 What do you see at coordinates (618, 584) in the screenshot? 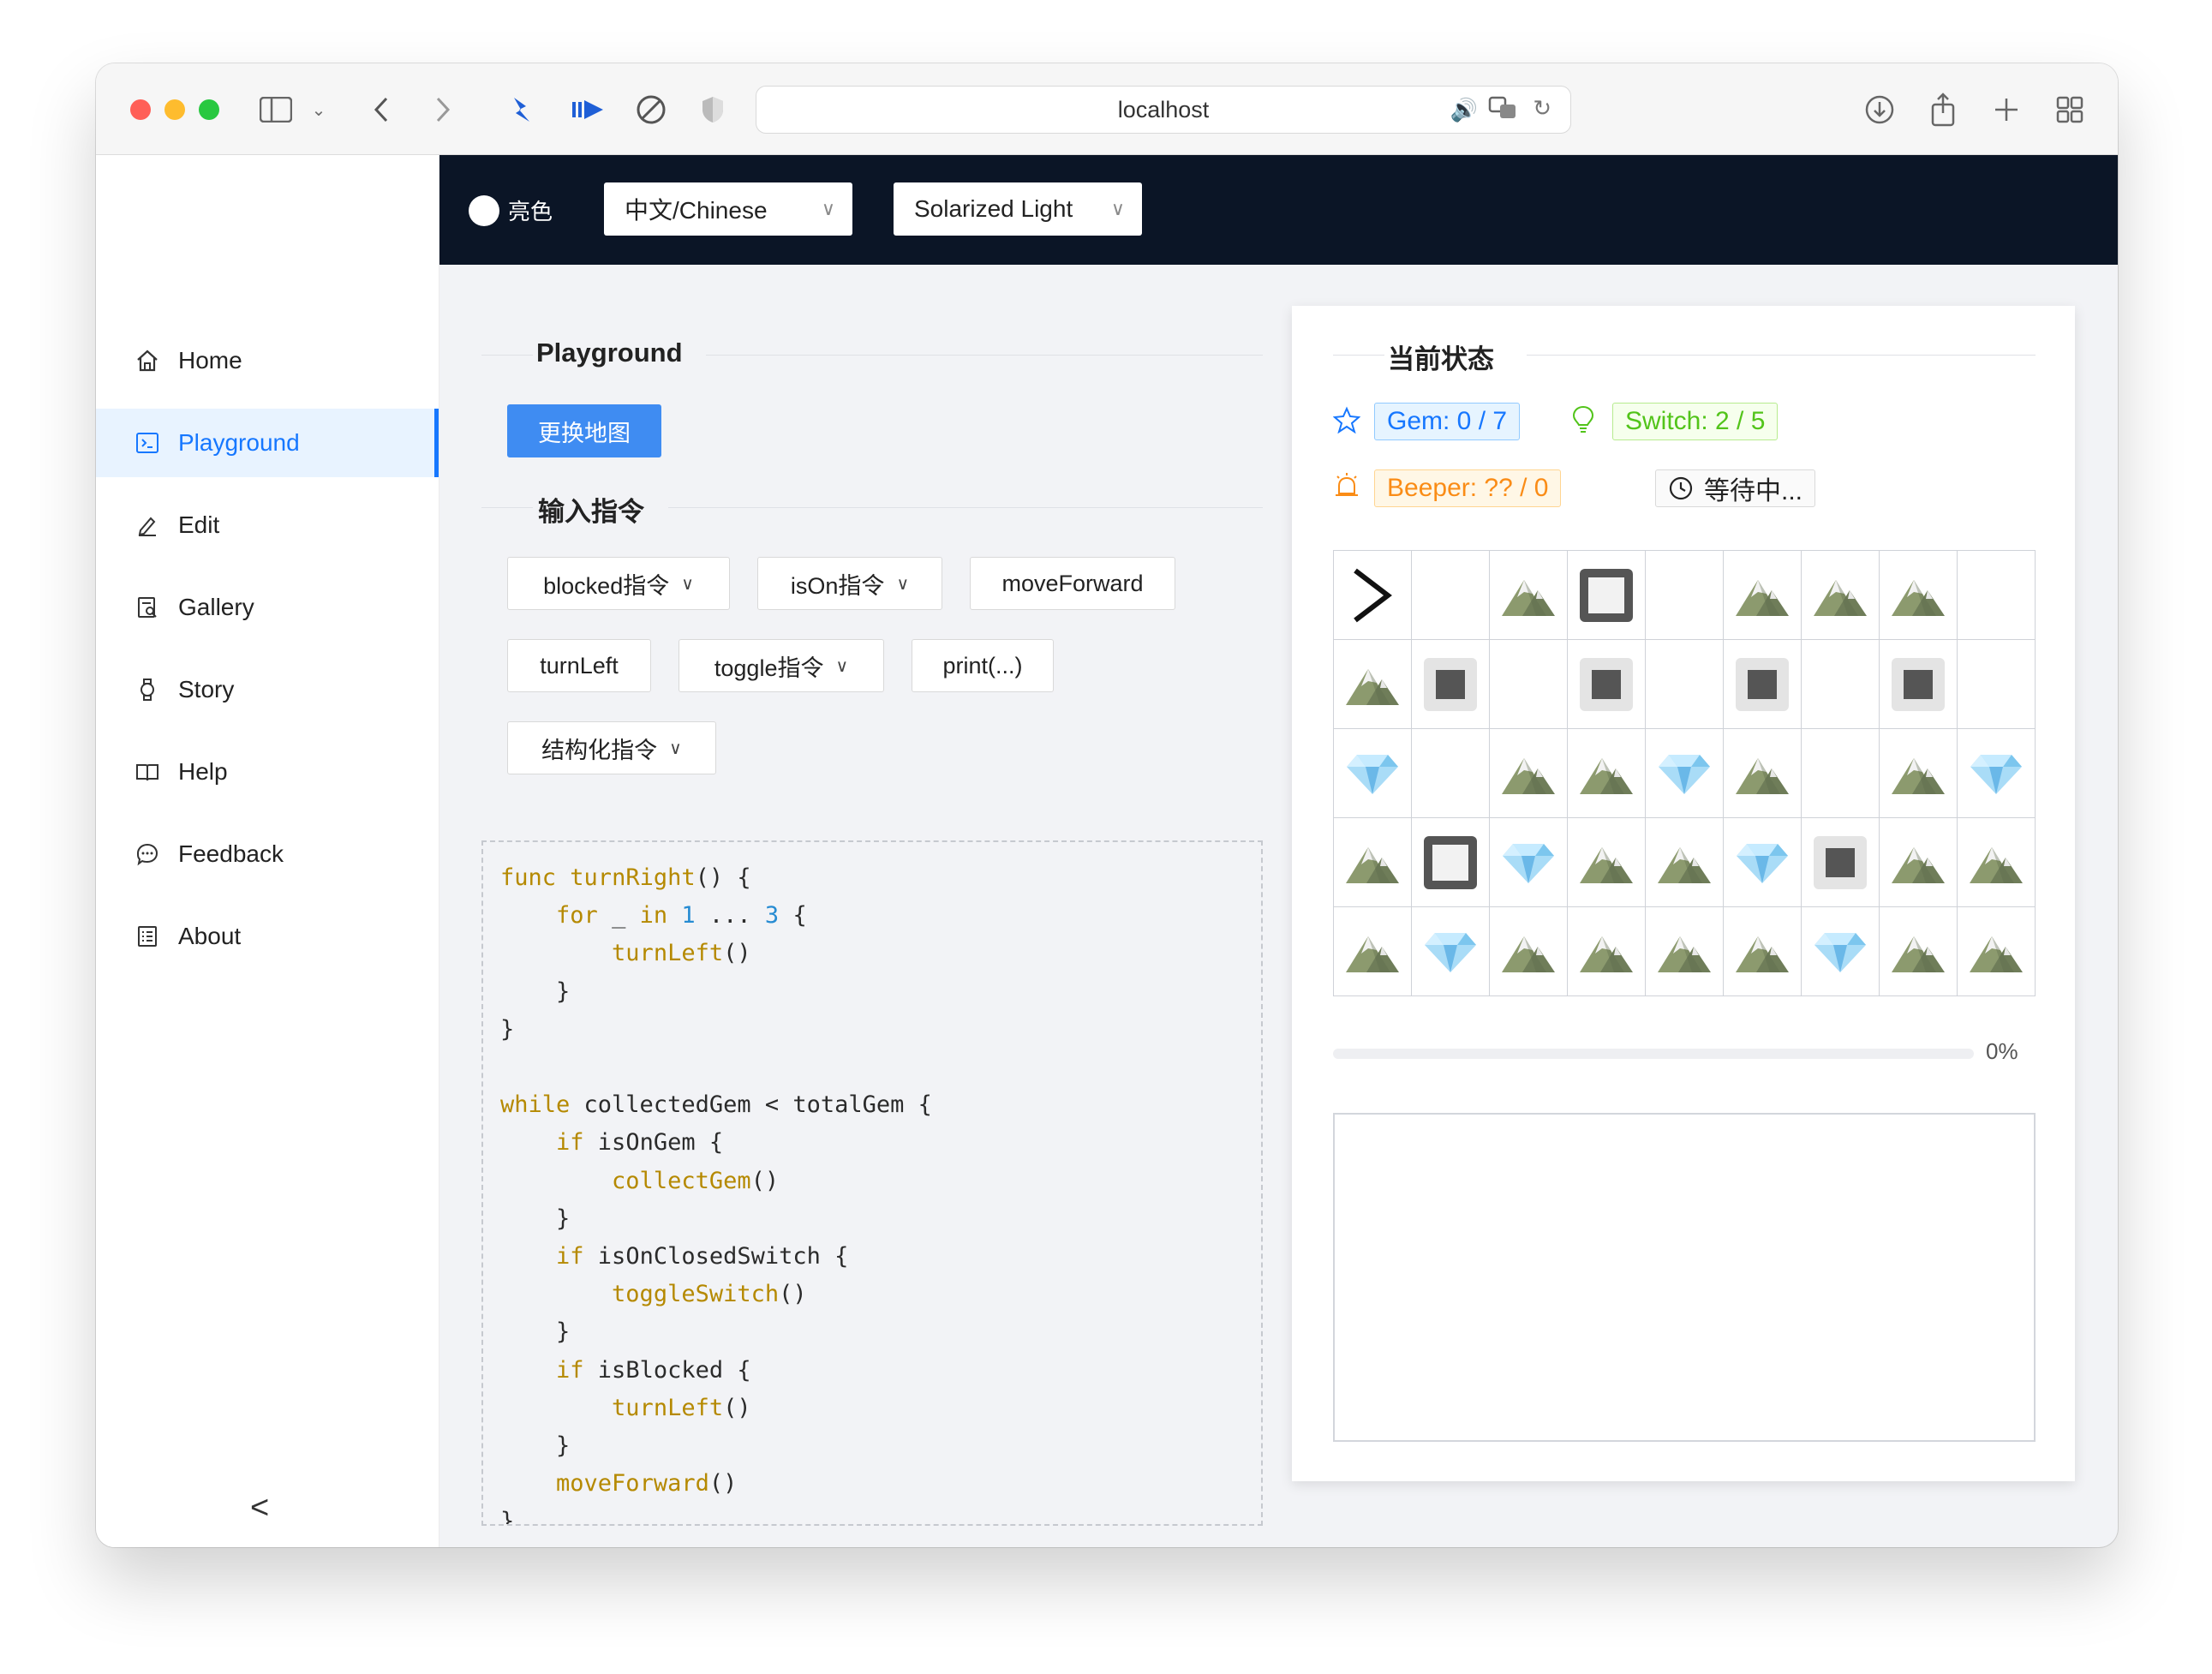
I see `blocked-command-dropdown: blocked指令 ∨` at bounding box center [618, 584].